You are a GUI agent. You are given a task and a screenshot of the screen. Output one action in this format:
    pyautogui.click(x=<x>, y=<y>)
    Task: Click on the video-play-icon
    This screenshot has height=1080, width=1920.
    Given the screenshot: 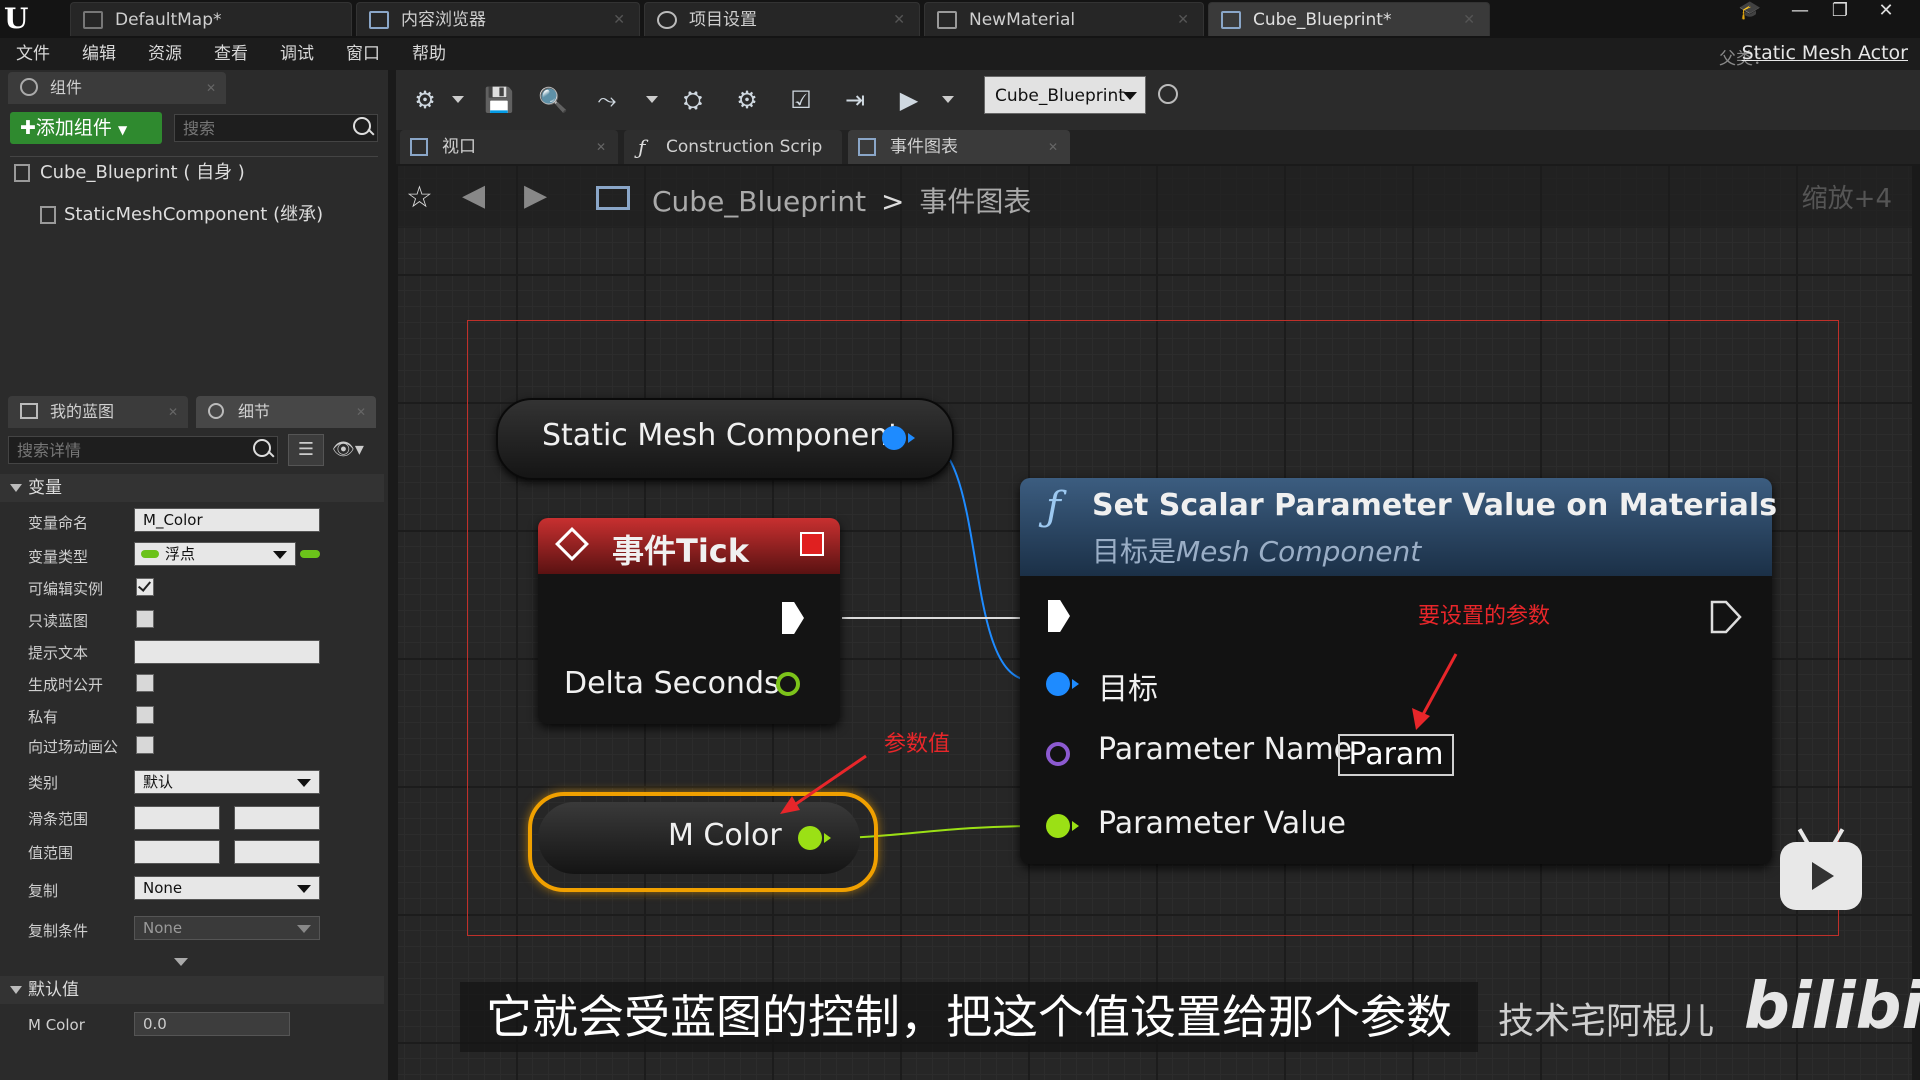 What is the action you would take?
    pyautogui.click(x=1821, y=869)
    